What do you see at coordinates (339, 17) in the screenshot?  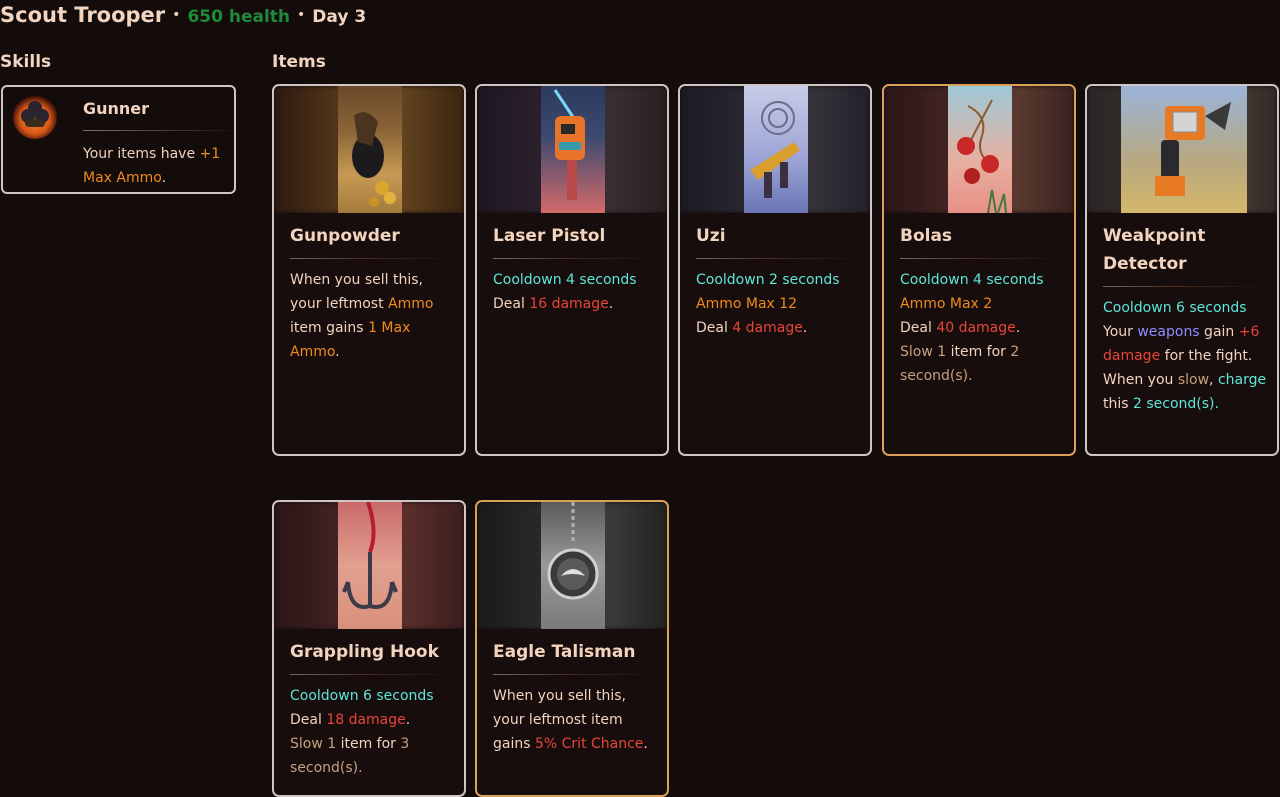 I see `day-counter: Day 3` at bounding box center [339, 17].